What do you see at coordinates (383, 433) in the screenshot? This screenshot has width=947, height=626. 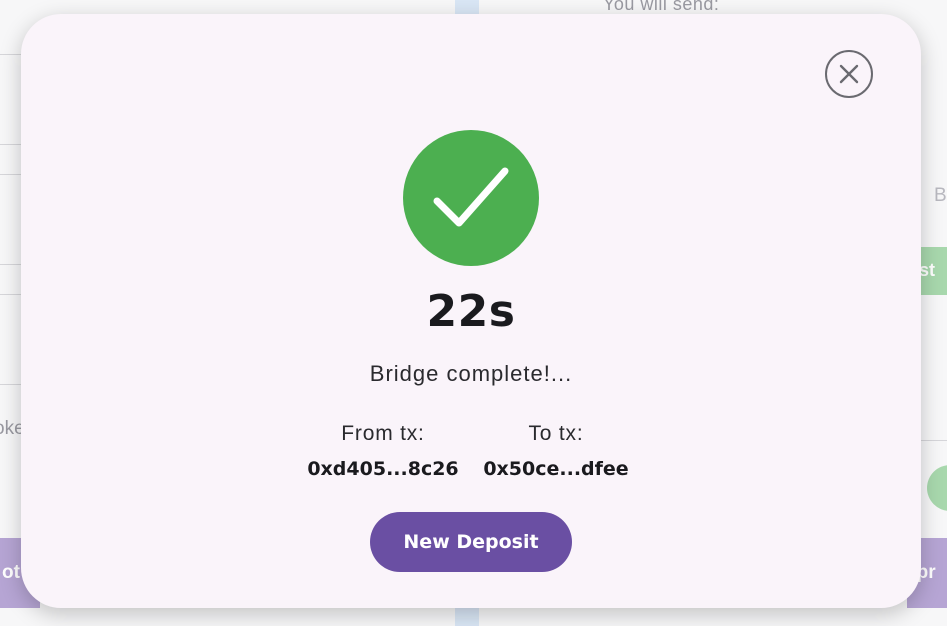 I see `from-tx-label: From tx:` at bounding box center [383, 433].